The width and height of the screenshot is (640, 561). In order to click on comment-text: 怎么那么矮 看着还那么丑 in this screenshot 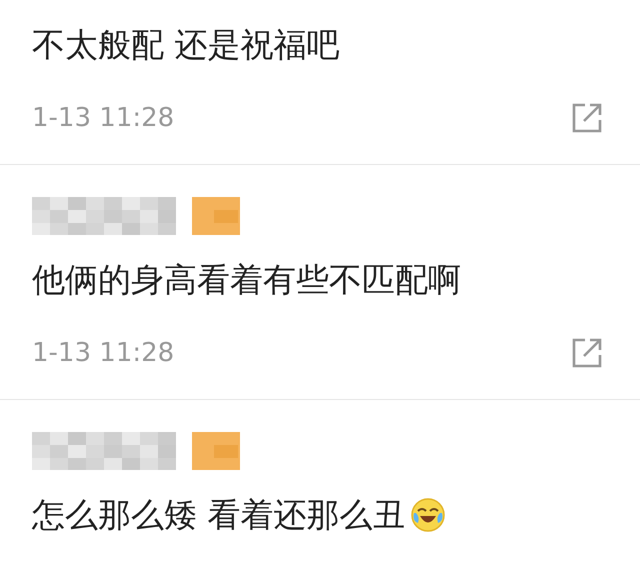, I will do `click(219, 515)`.